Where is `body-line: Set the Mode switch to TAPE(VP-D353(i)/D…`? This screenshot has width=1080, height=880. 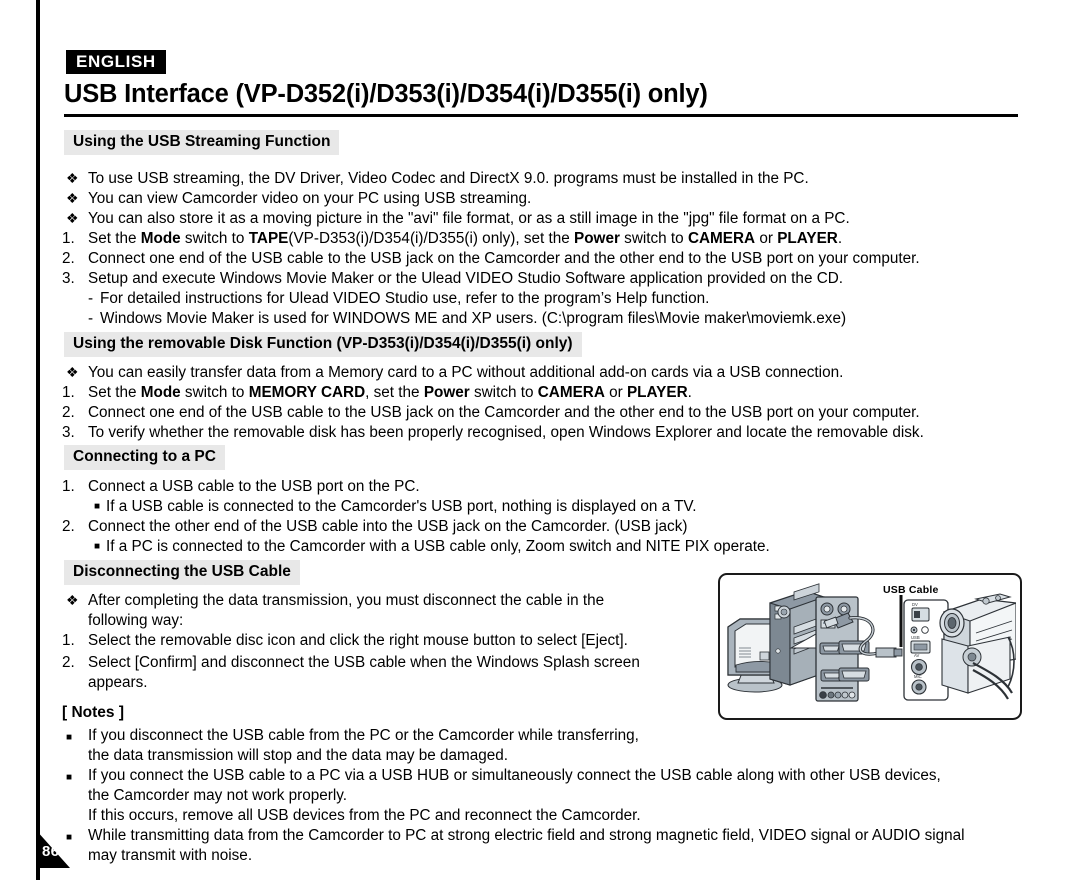 body-line: Set the Mode switch to TAPE(VP-D353(i)/D… is located at coordinates (465, 238).